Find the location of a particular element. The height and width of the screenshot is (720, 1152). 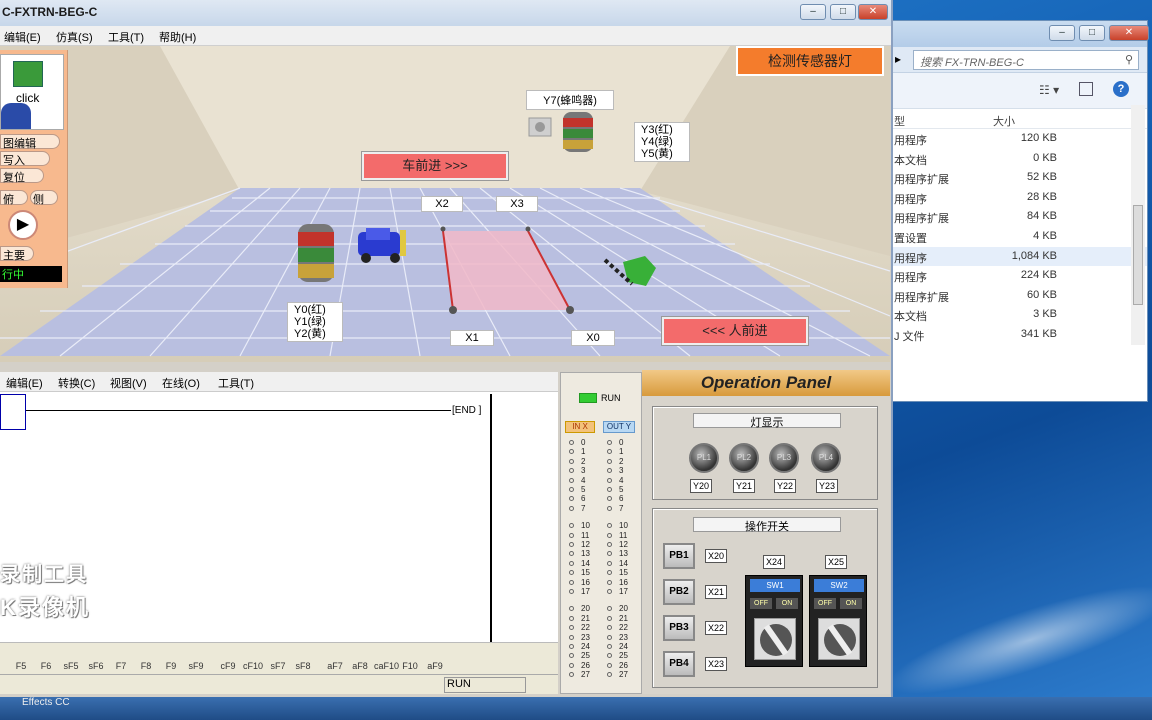

side-view-button: 侧 is located at coordinates (44, 198).